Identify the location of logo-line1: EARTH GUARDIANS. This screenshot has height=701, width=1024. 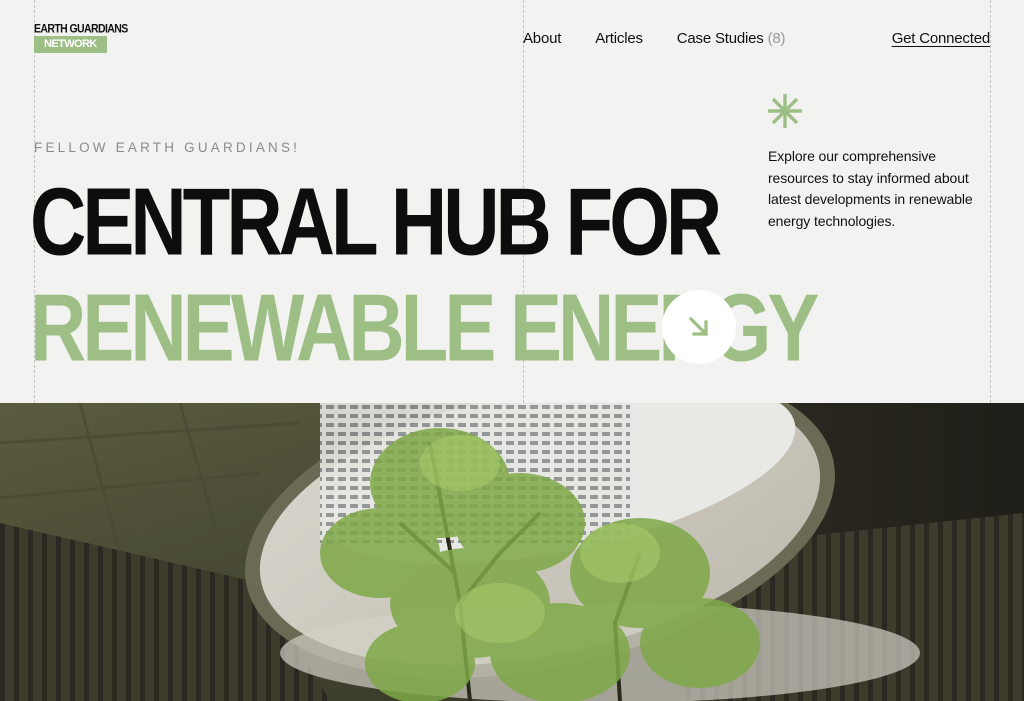
(81, 29).